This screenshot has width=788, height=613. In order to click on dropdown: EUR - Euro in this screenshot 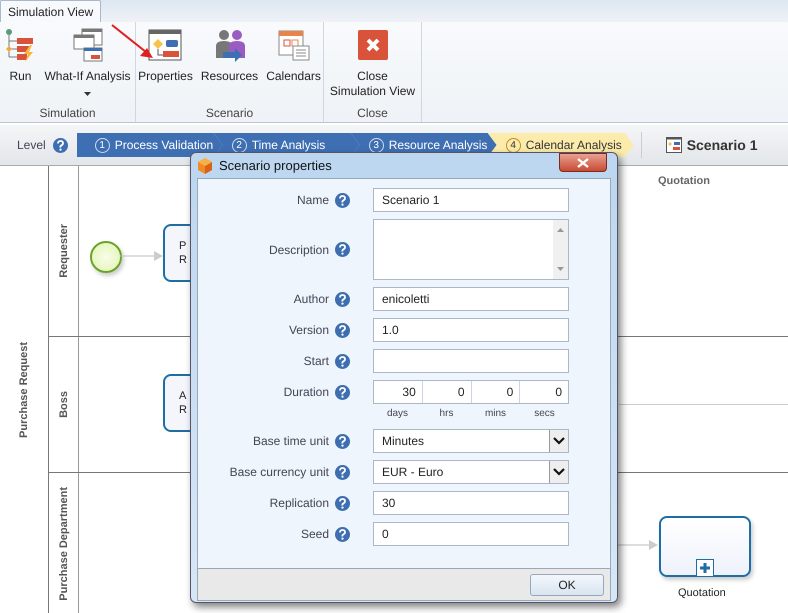, I will do `click(471, 472)`.